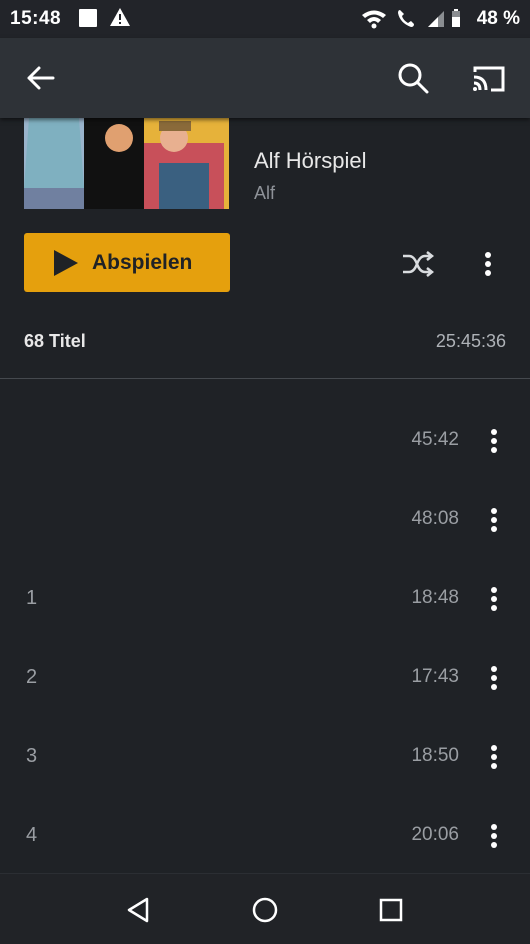 The width and height of the screenshot is (530, 944). Describe the element at coordinates (264, 193) in the screenshot. I see `album-artist: Alf` at that location.